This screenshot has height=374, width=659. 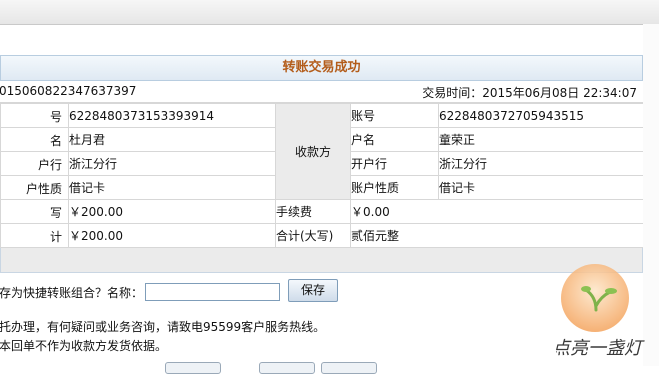 I want to click on fee-label: 手续费, so click(x=313, y=211).